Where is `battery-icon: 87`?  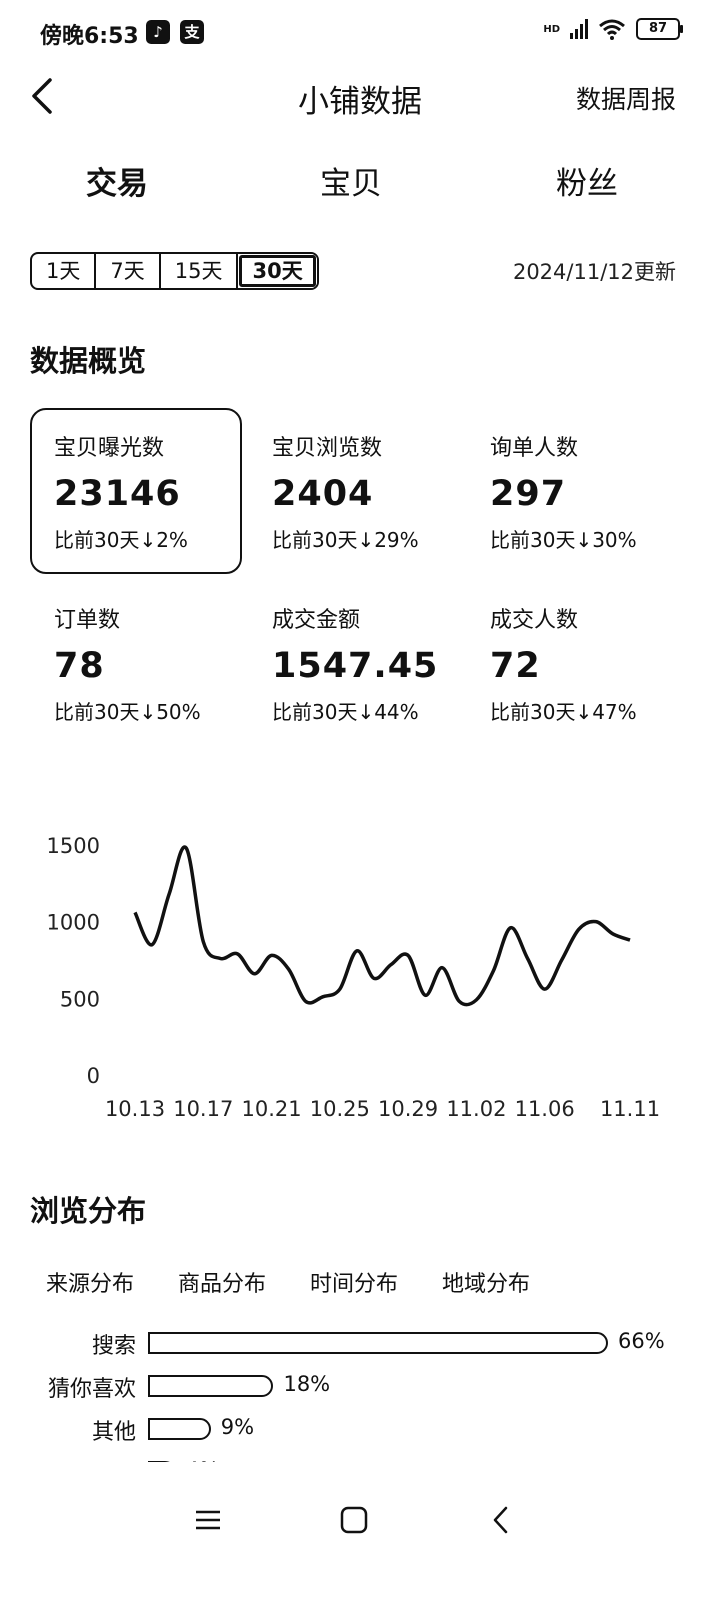 battery-icon: 87 is located at coordinates (659, 29).